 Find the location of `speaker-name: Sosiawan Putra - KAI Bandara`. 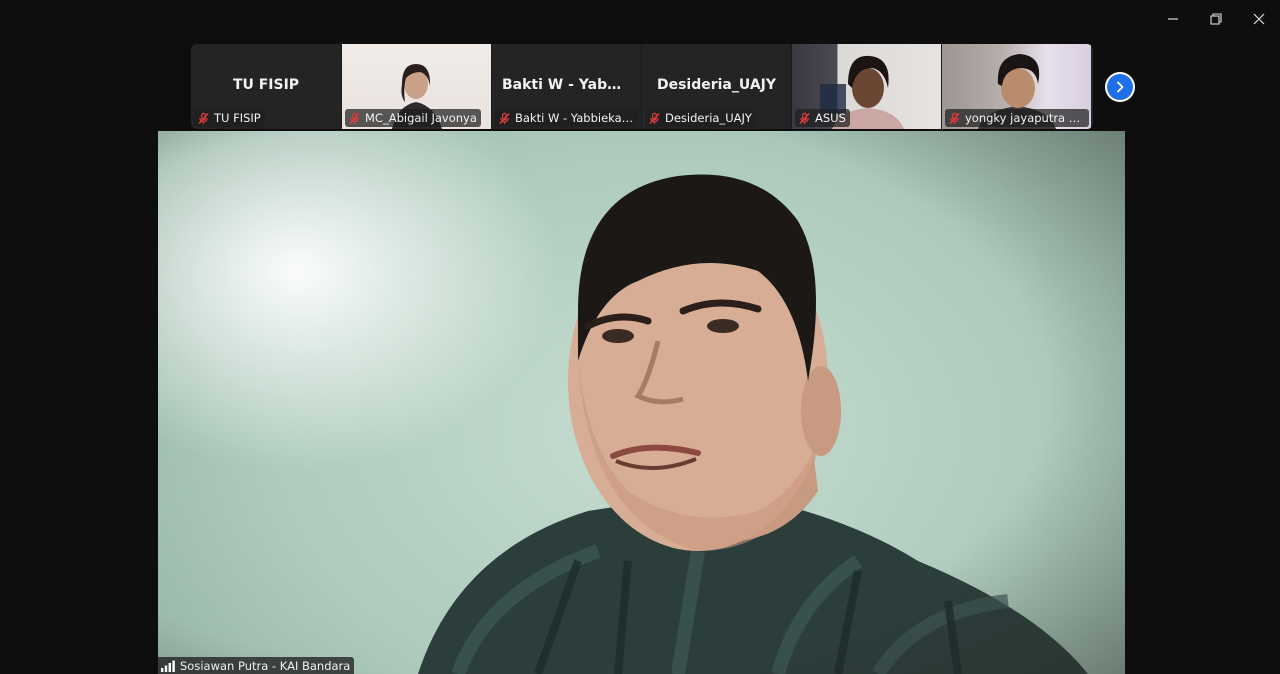

speaker-name: Sosiawan Putra - KAI Bandara is located at coordinates (265, 665).